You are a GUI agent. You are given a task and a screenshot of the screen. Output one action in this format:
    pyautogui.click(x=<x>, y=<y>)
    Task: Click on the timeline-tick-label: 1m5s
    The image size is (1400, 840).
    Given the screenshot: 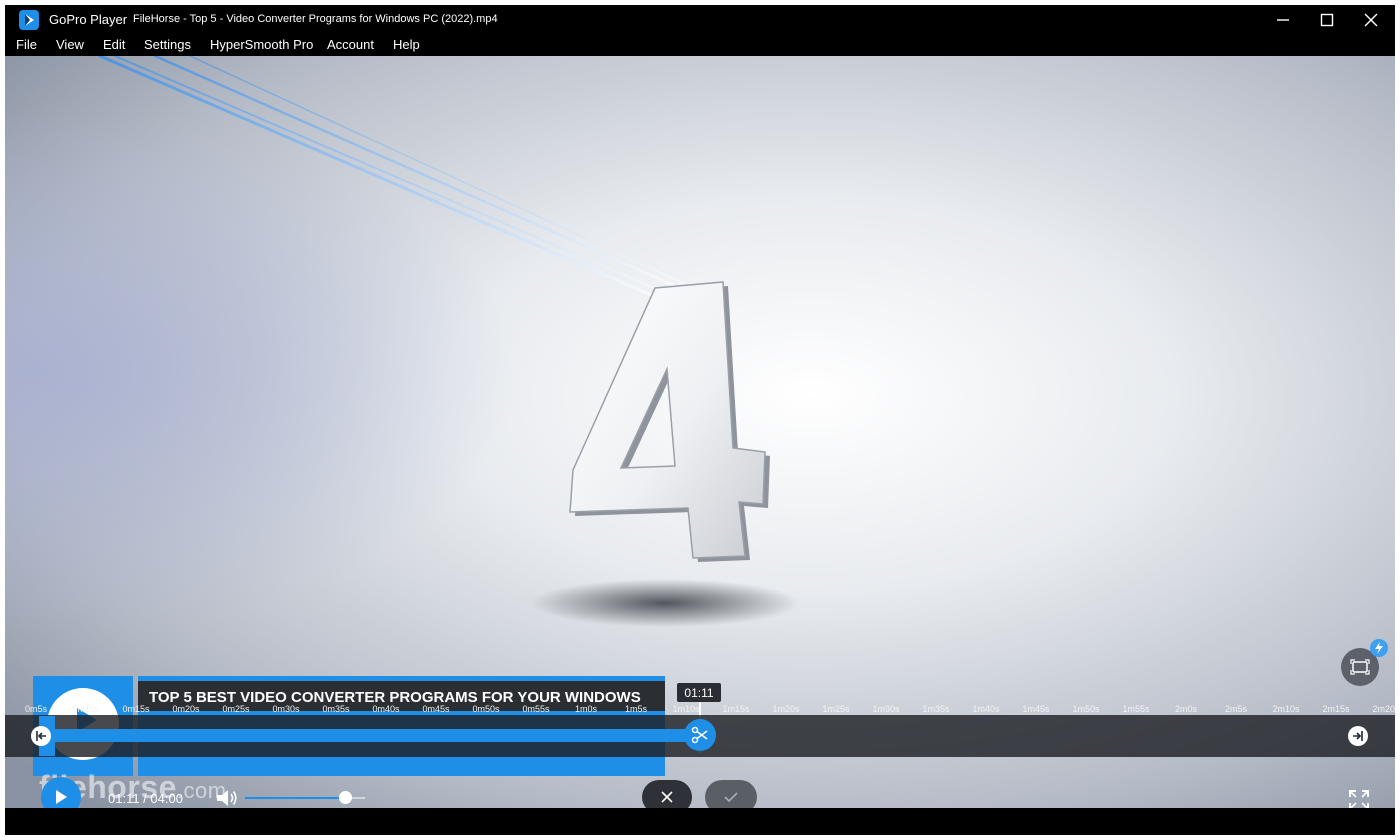 What is the action you would take?
    pyautogui.click(x=636, y=709)
    